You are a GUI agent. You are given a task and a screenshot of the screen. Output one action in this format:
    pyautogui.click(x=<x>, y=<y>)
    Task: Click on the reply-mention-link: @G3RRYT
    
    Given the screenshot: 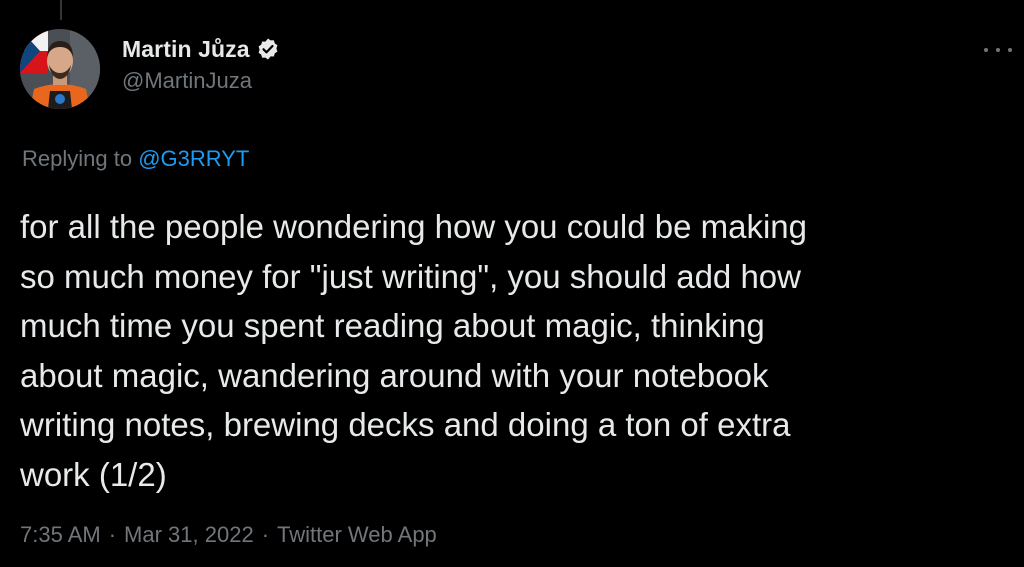 What is the action you would take?
    pyautogui.click(x=193, y=158)
    